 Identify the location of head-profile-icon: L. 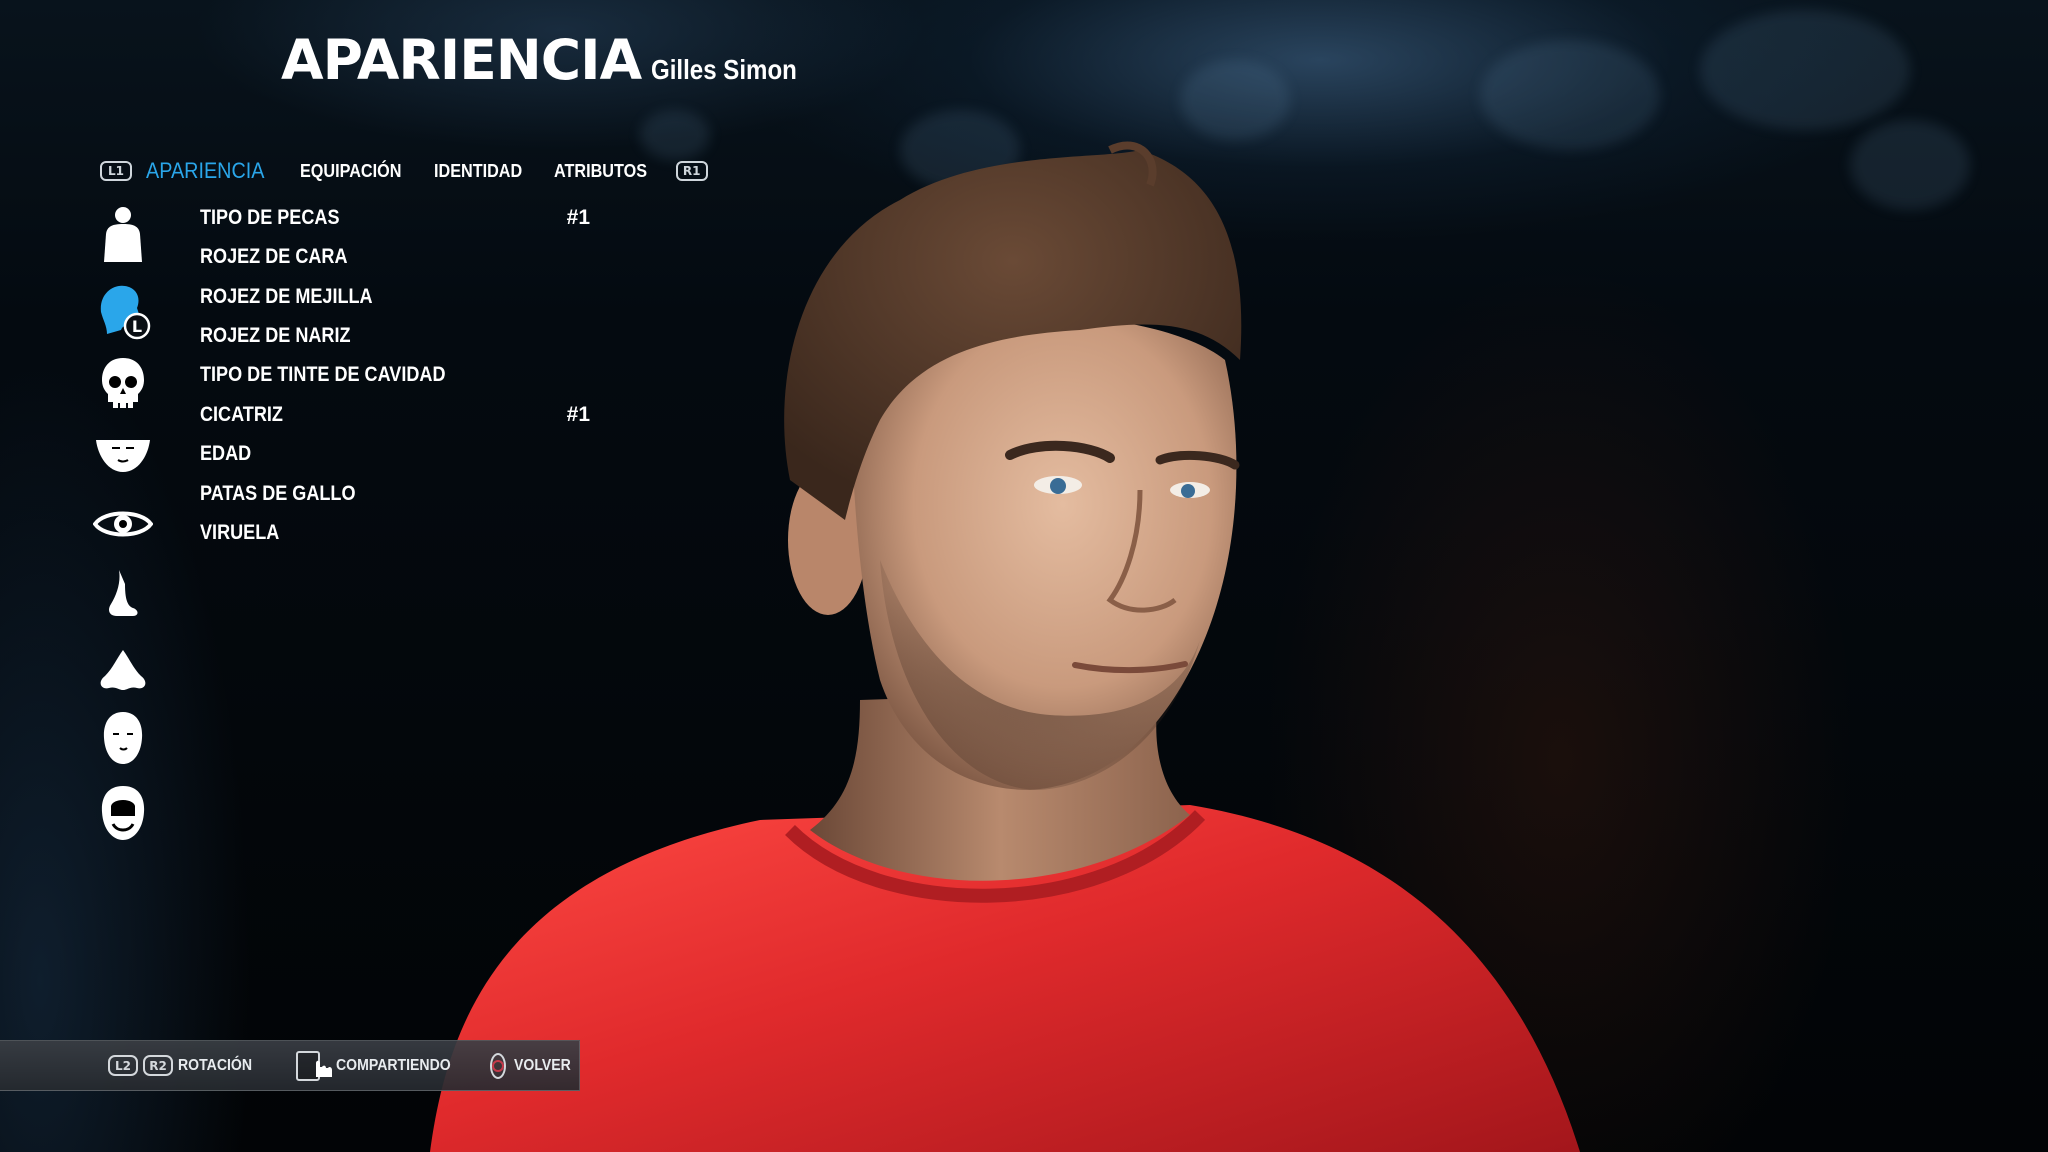
(123, 311).